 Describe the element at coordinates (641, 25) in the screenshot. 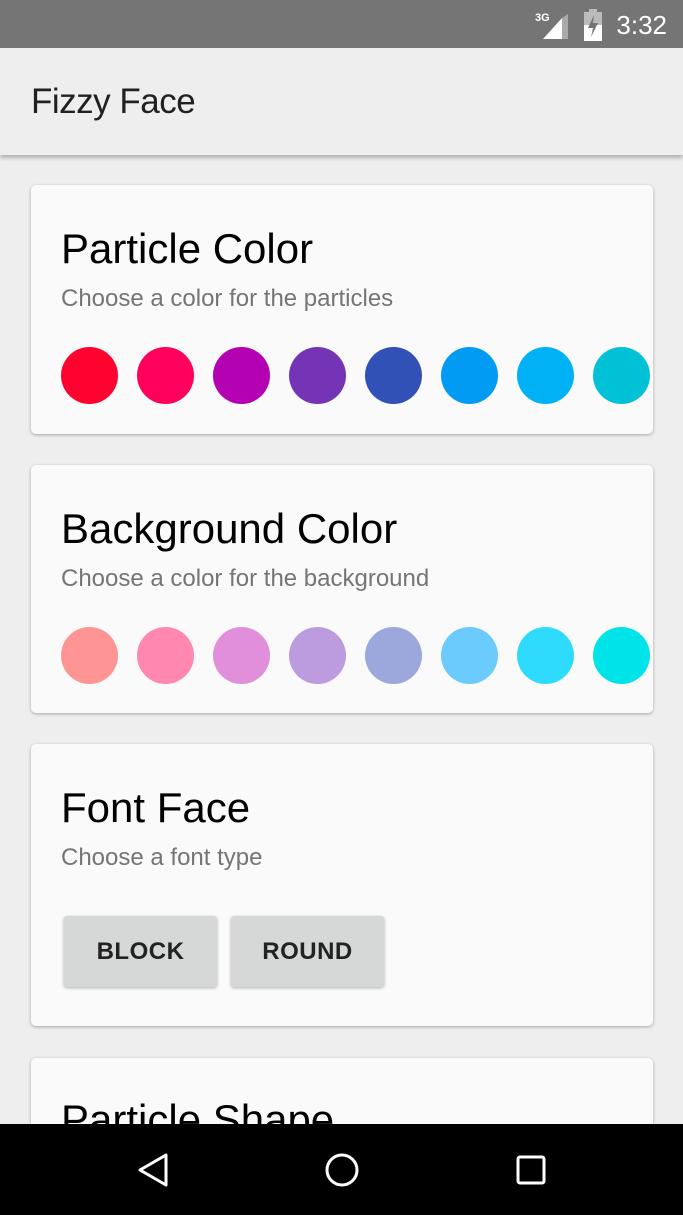

I see `clock: 3:32` at that location.